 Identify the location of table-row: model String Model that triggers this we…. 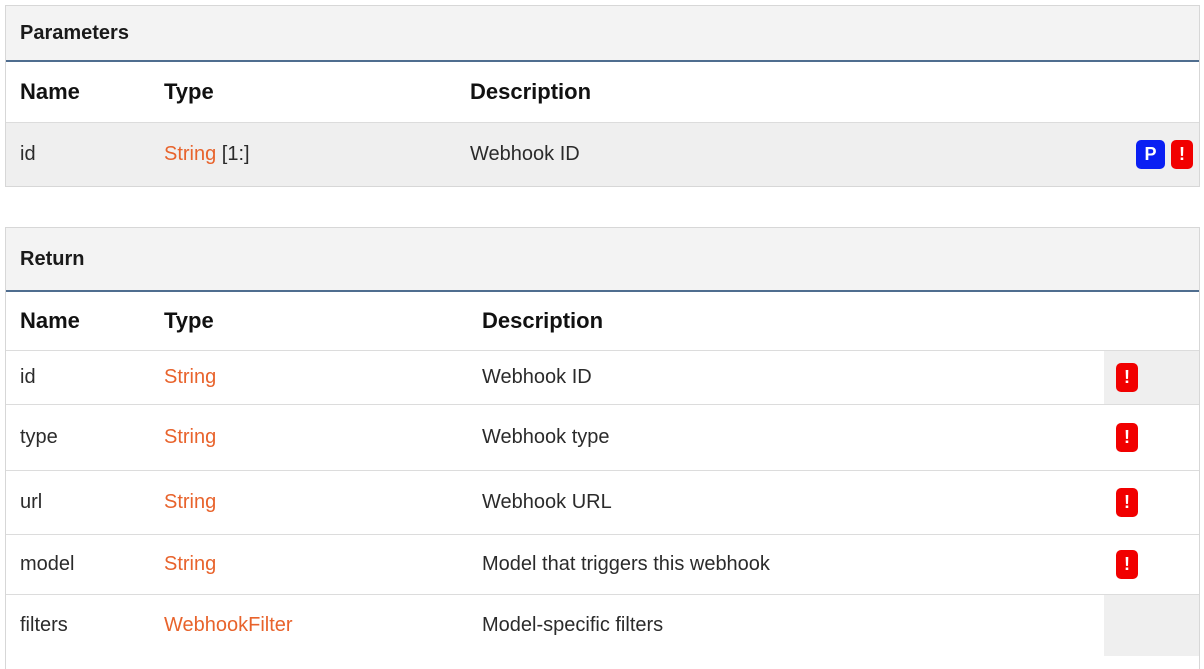
(602, 564).